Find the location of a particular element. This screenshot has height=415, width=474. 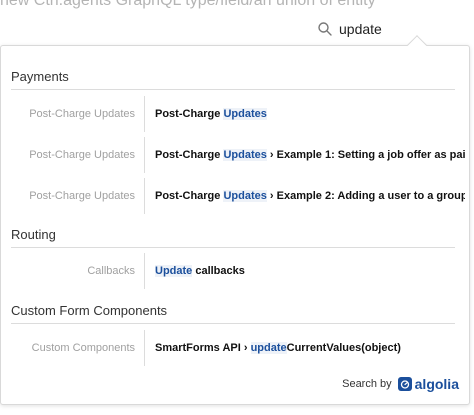

result-text: callbacks is located at coordinates (218, 271).